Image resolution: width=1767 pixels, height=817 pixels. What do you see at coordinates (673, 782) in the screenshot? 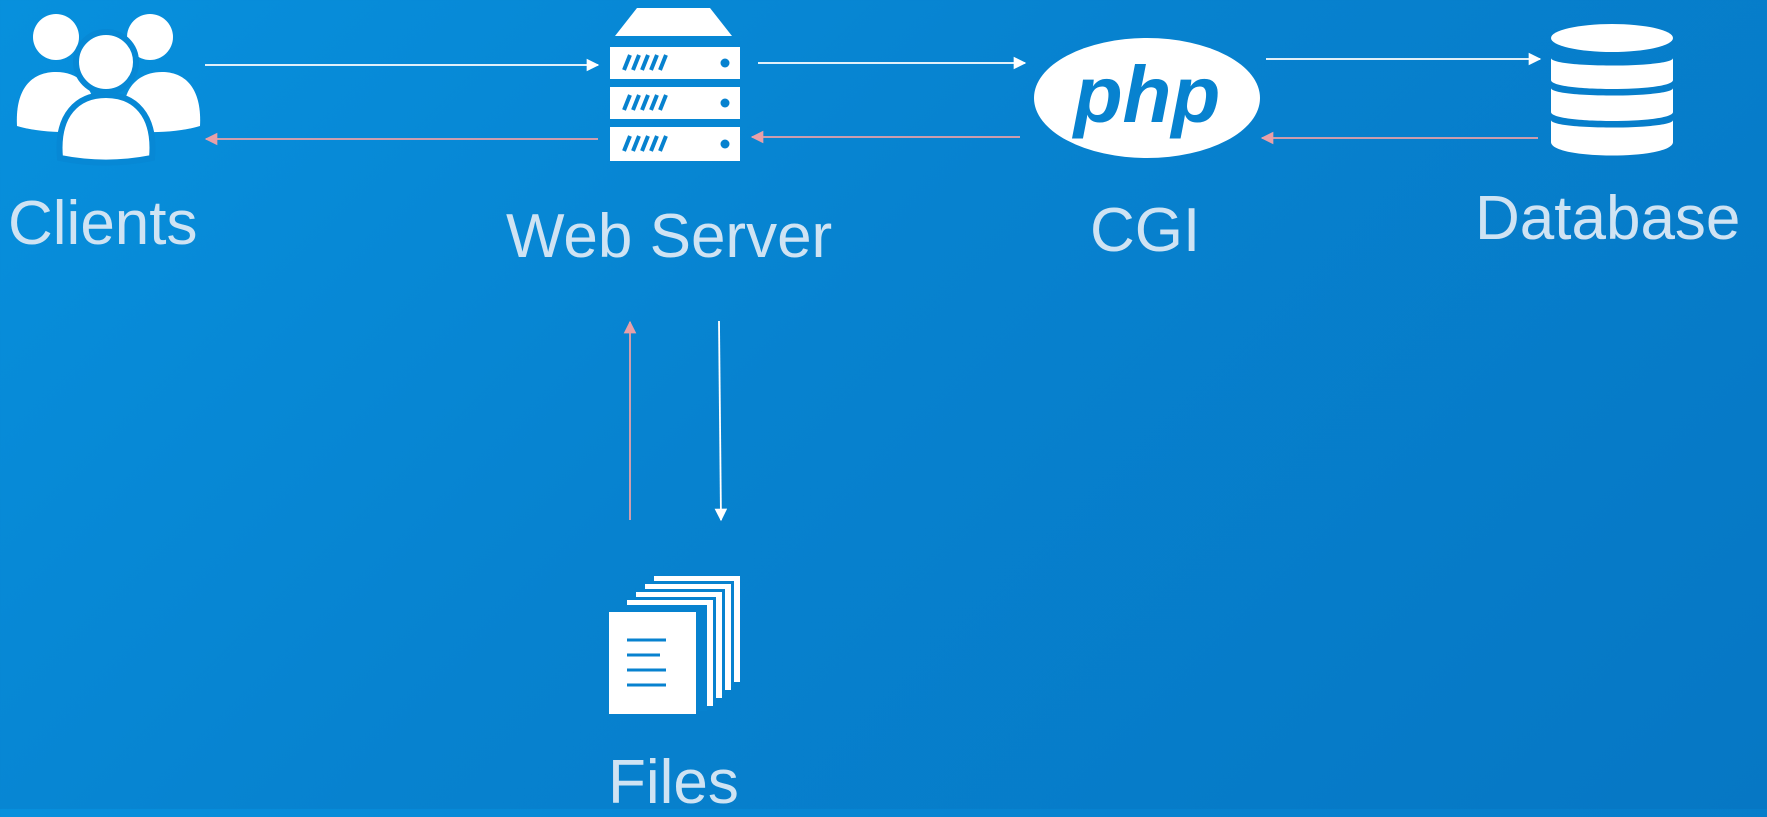
I see `files-label: Files` at bounding box center [673, 782].